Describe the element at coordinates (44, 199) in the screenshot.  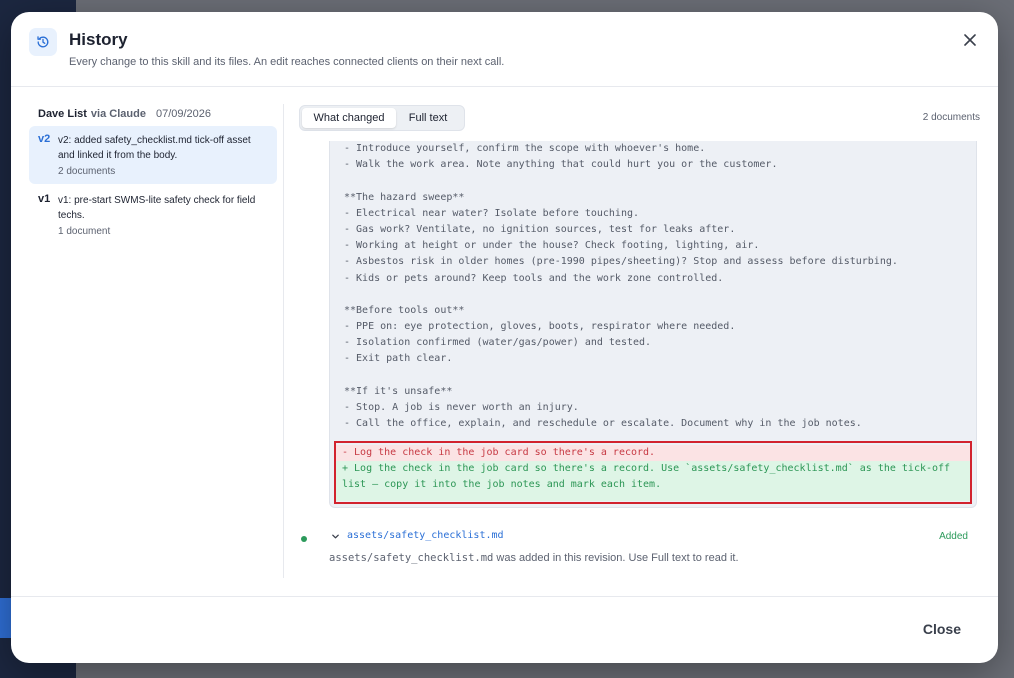
I see `revision-version: v1` at that location.